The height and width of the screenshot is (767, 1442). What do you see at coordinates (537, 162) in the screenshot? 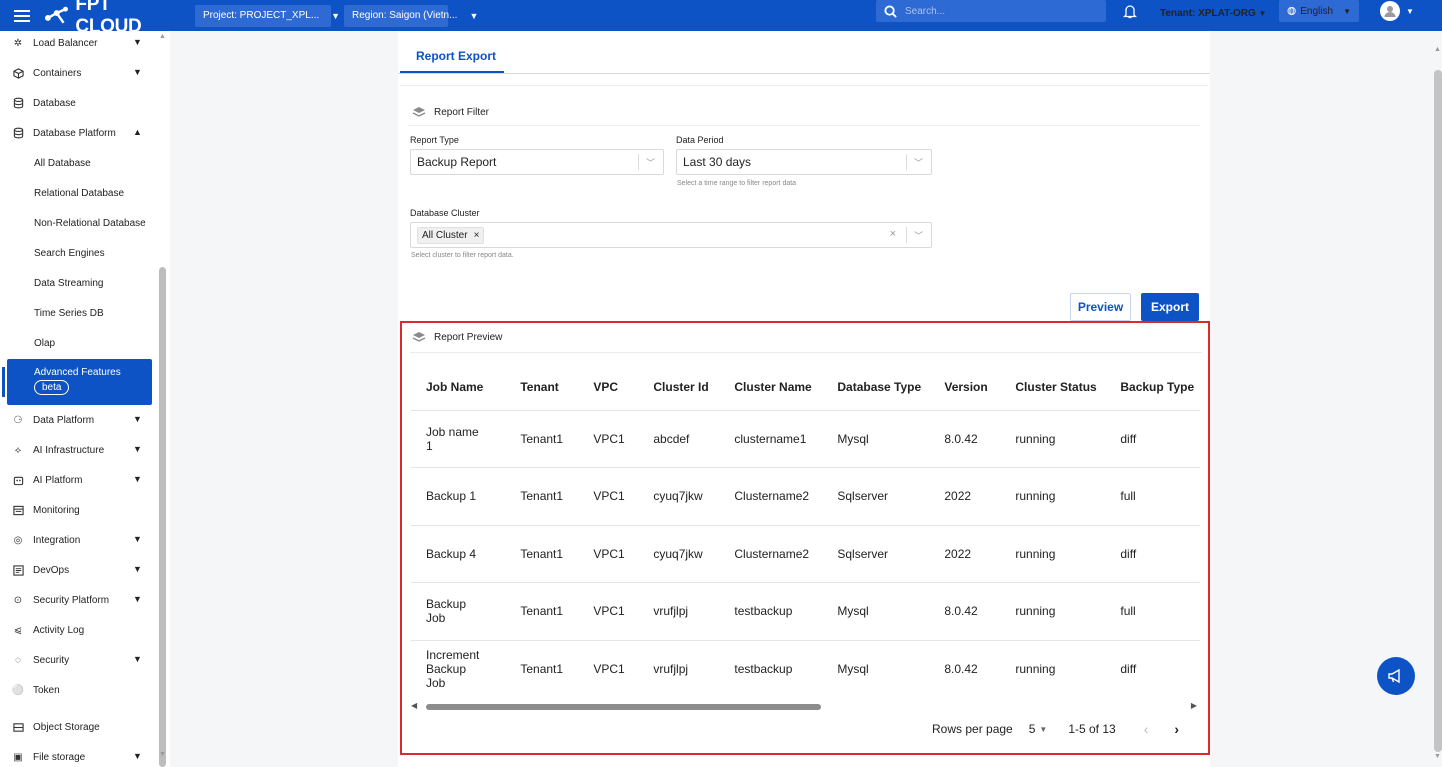
I see `report-type-select: Backup Report ﹀` at bounding box center [537, 162].